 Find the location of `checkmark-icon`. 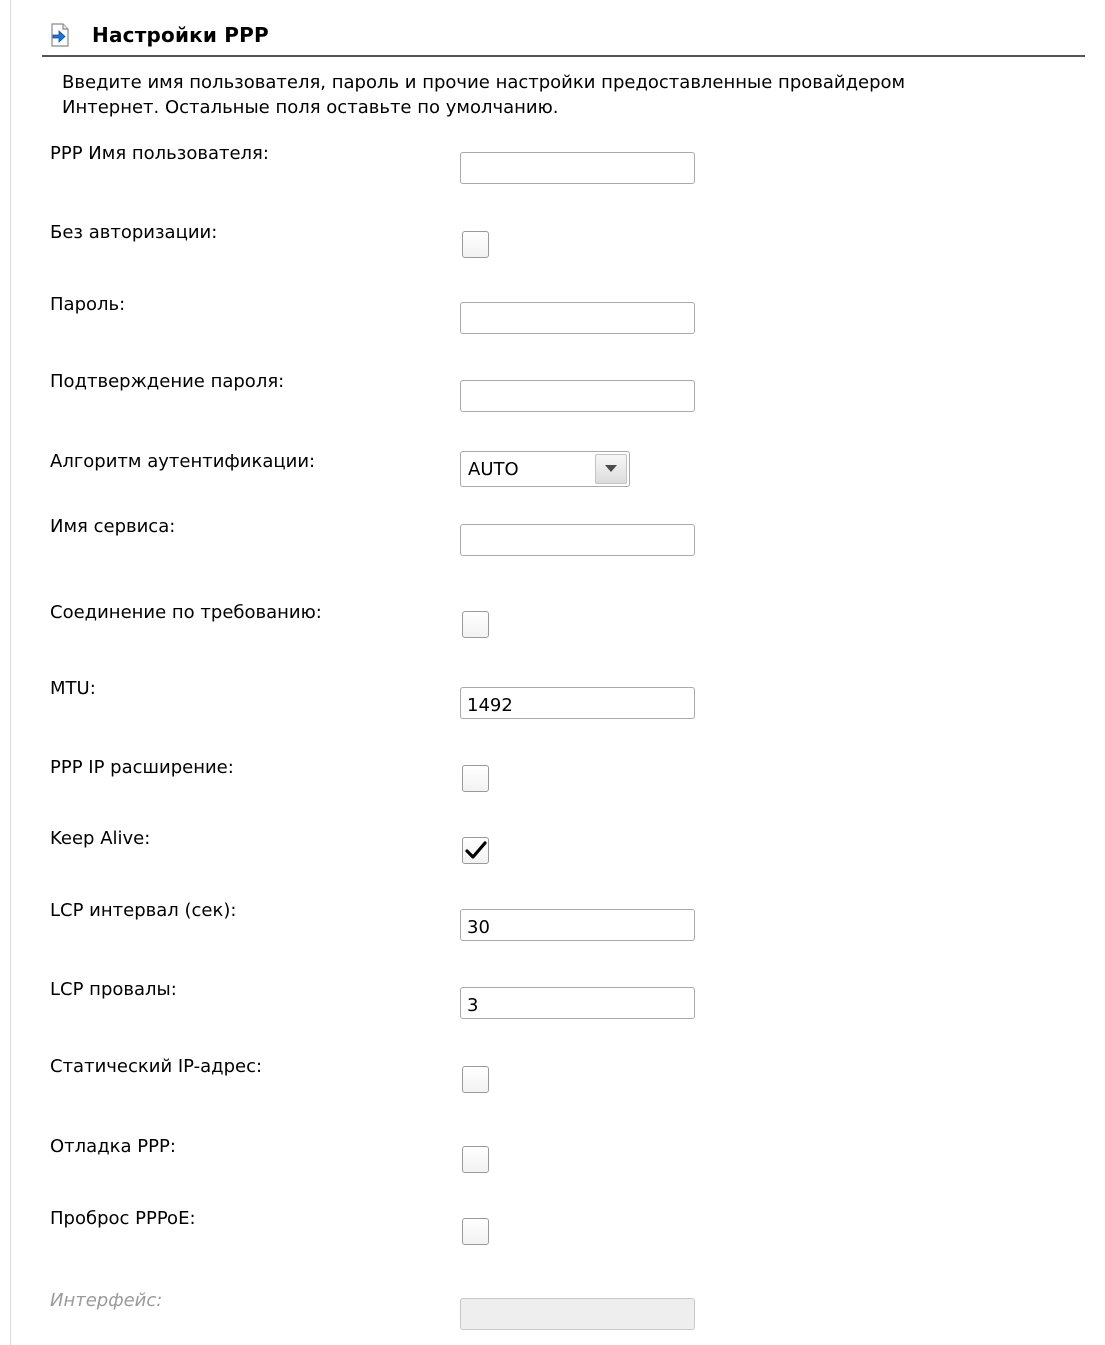

checkmark-icon is located at coordinates (476, 850).